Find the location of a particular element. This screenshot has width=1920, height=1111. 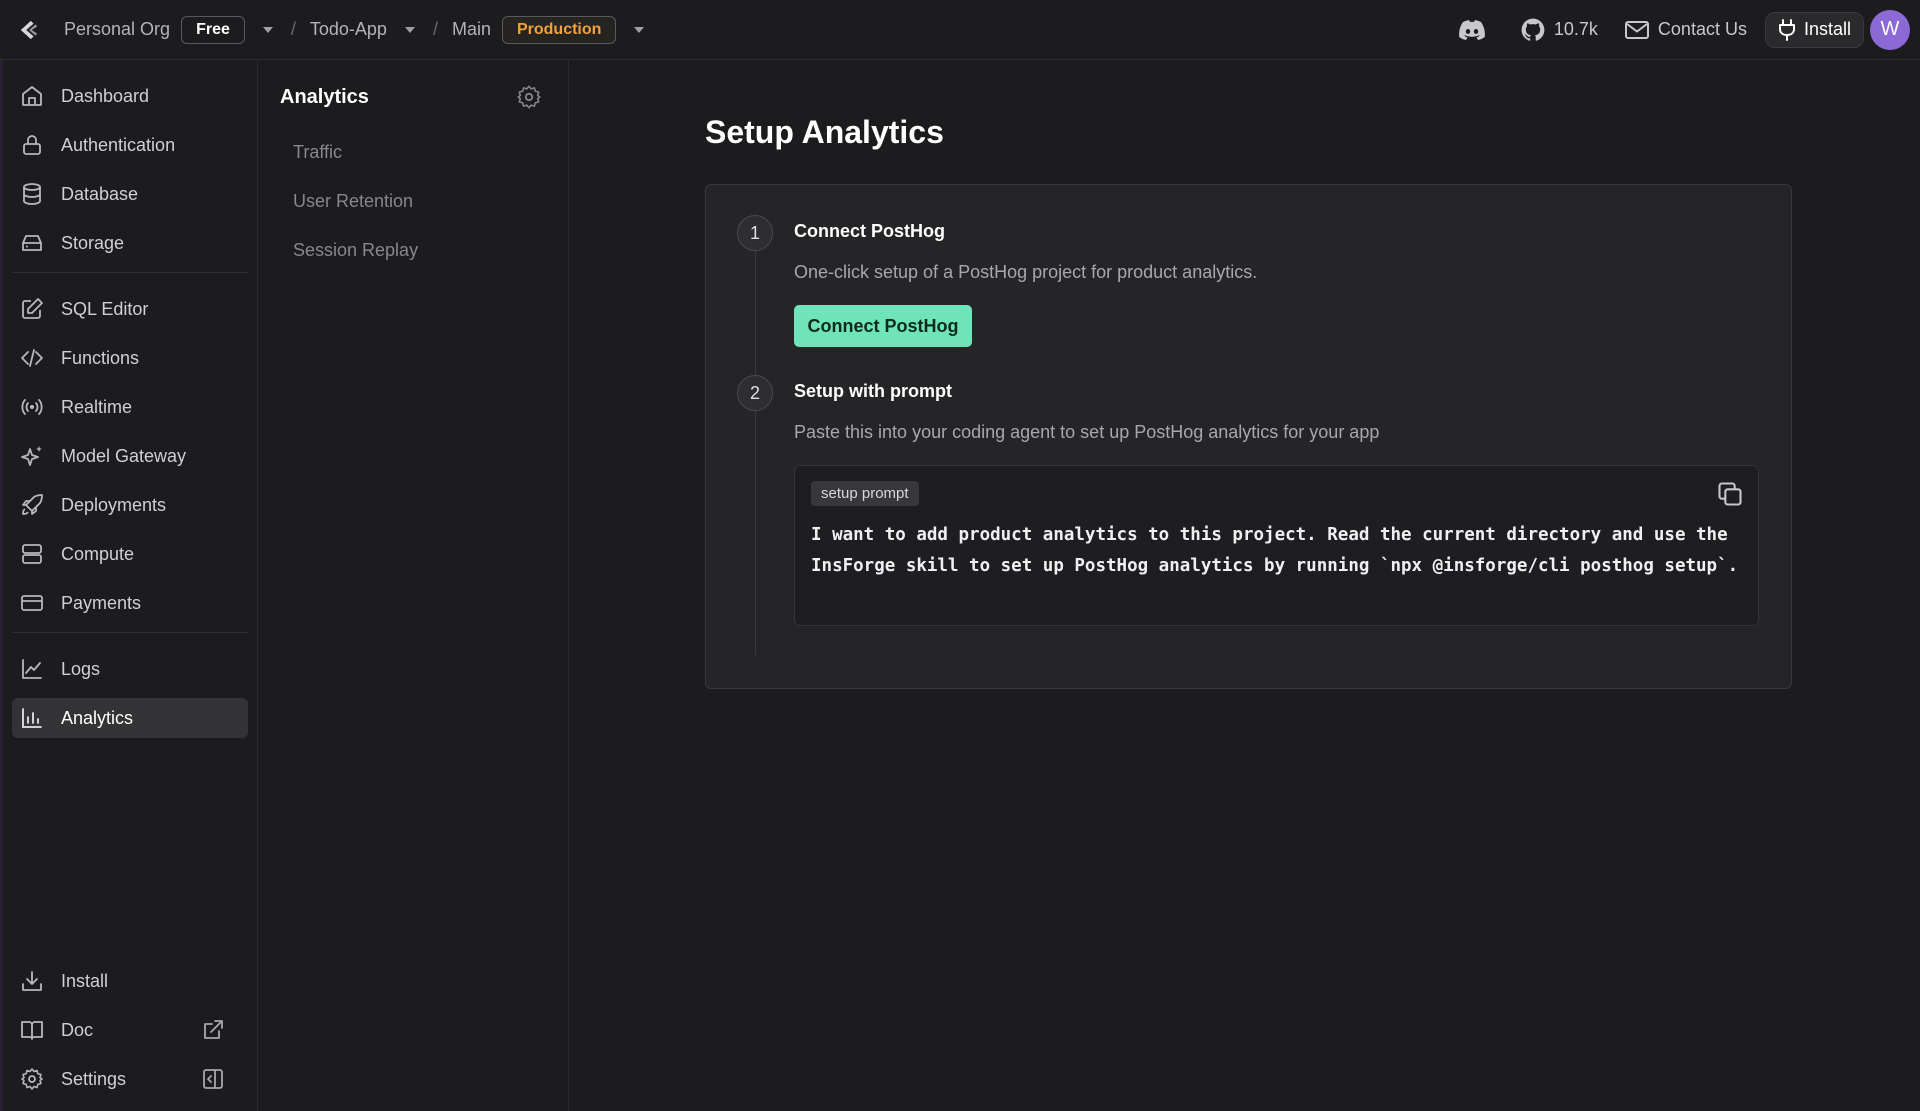

project-dropdown-caret-icon is located at coordinates (409, 29).